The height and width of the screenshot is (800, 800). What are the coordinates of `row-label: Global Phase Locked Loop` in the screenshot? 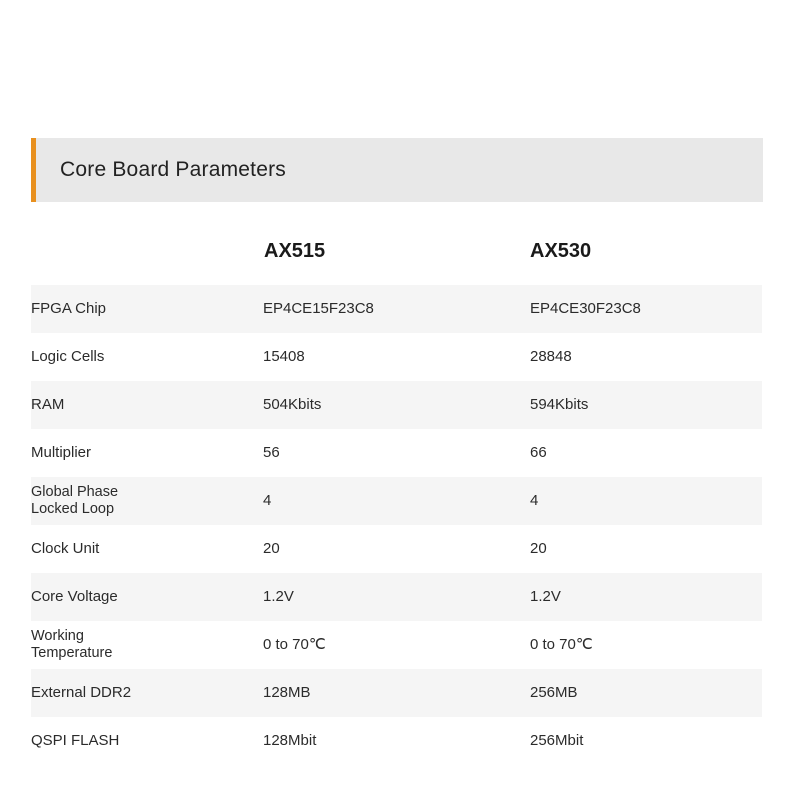 It's located at (147, 501).